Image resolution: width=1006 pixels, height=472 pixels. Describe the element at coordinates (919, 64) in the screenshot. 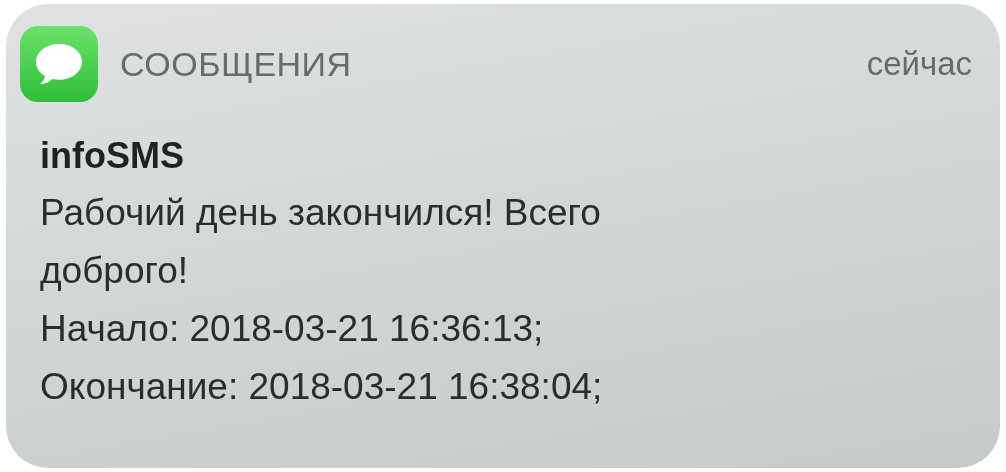

I see `notification-time: сейчас` at that location.